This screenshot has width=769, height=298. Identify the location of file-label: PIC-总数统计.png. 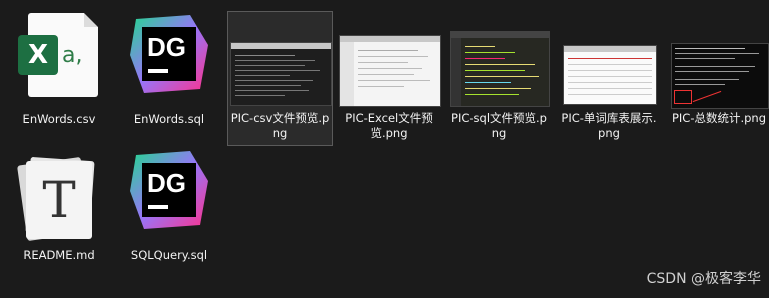
(719, 118).